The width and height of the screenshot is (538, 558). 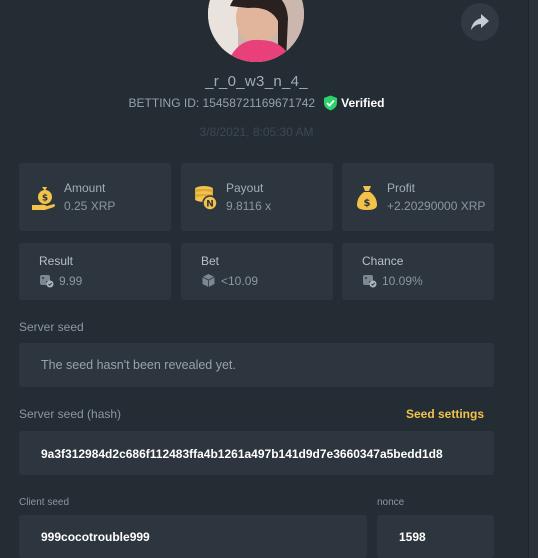 I want to click on amount-card: $ Amount 0.25 XRP, so click(x=95, y=197).